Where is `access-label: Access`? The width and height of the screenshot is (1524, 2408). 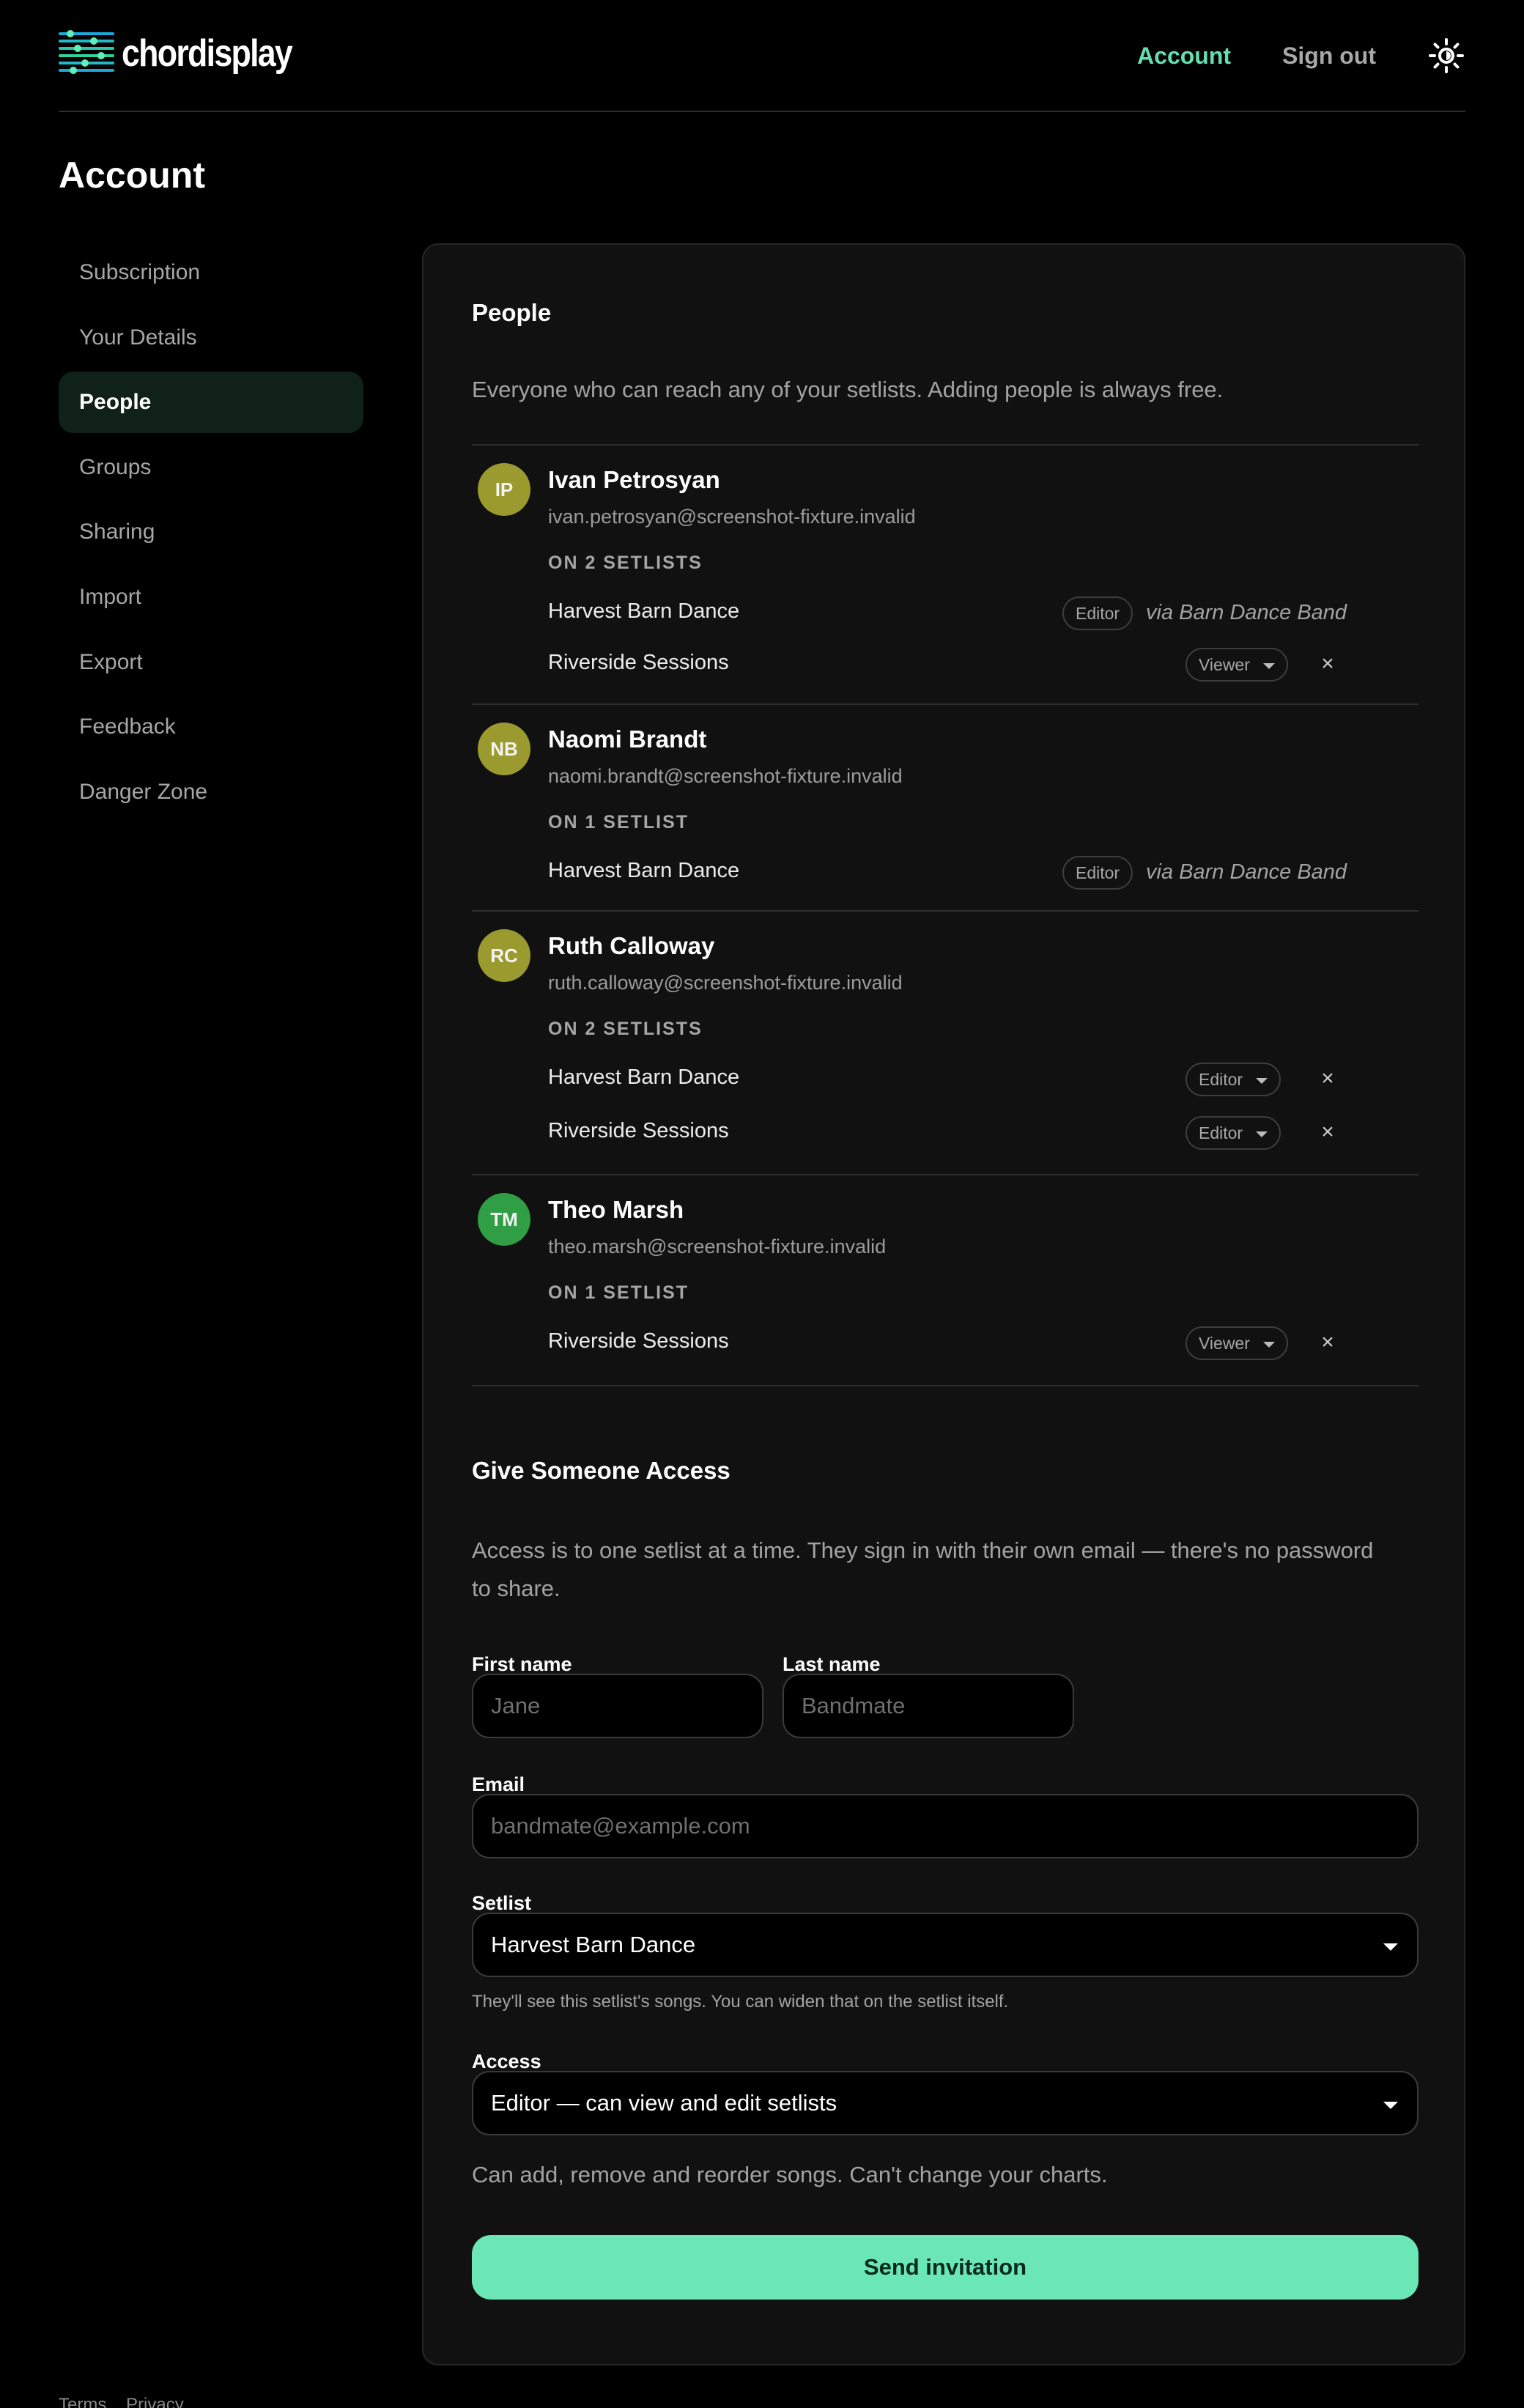
access-label: Access is located at coordinates (506, 2061).